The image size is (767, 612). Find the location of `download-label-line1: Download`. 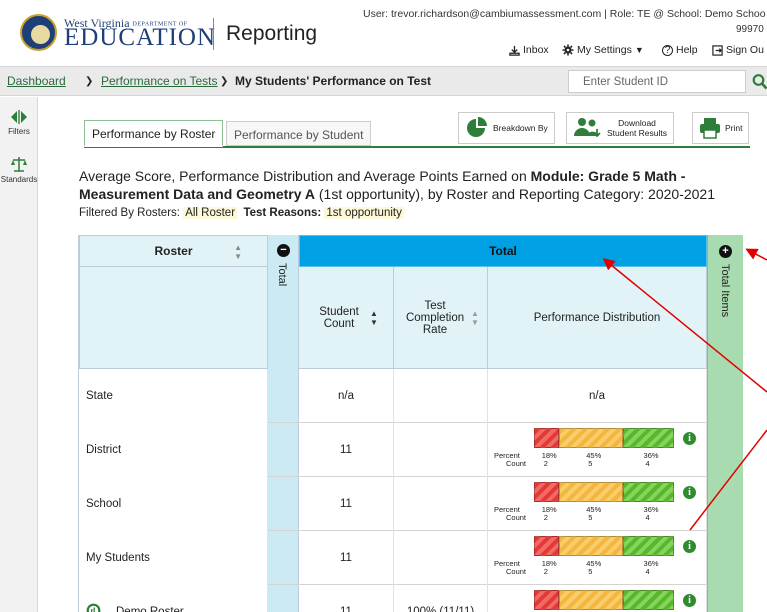

download-label-line1: Download is located at coordinates (637, 123).